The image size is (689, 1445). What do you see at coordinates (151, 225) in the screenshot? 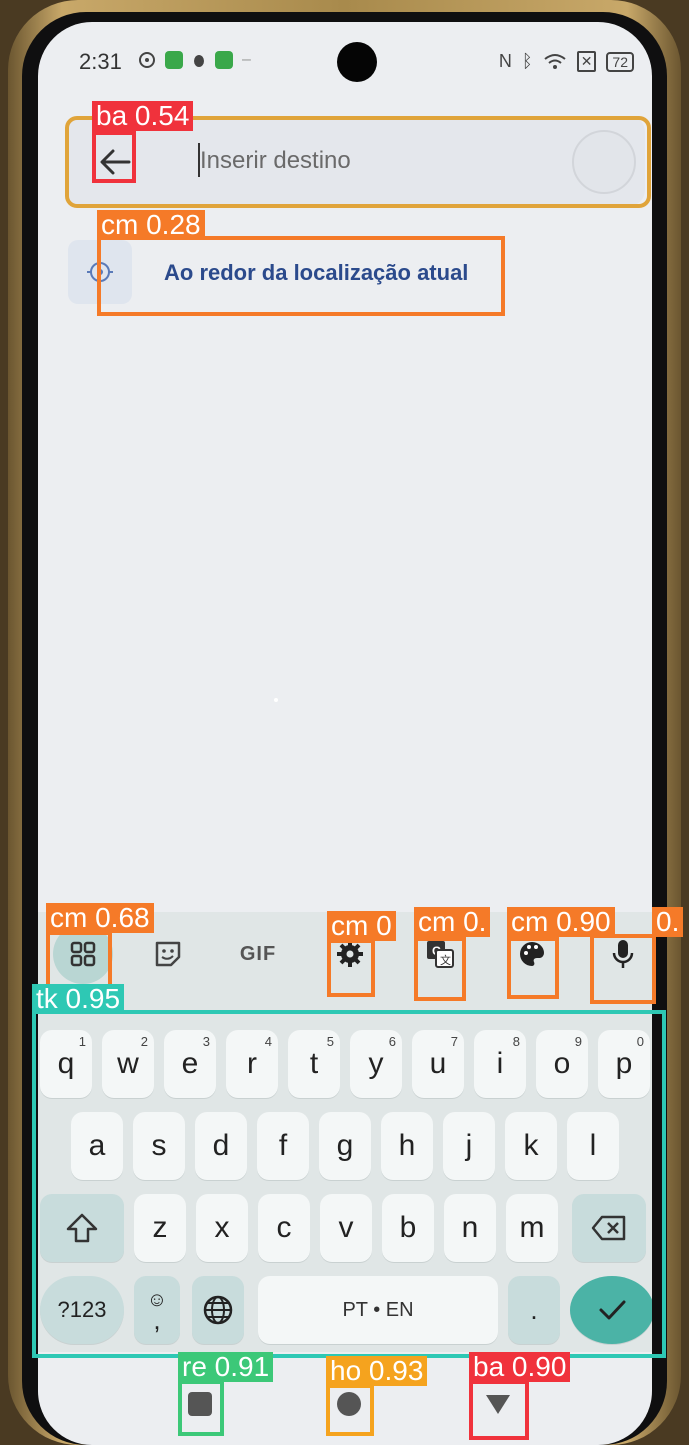
I see `detection-label: cm 0.28` at bounding box center [151, 225].